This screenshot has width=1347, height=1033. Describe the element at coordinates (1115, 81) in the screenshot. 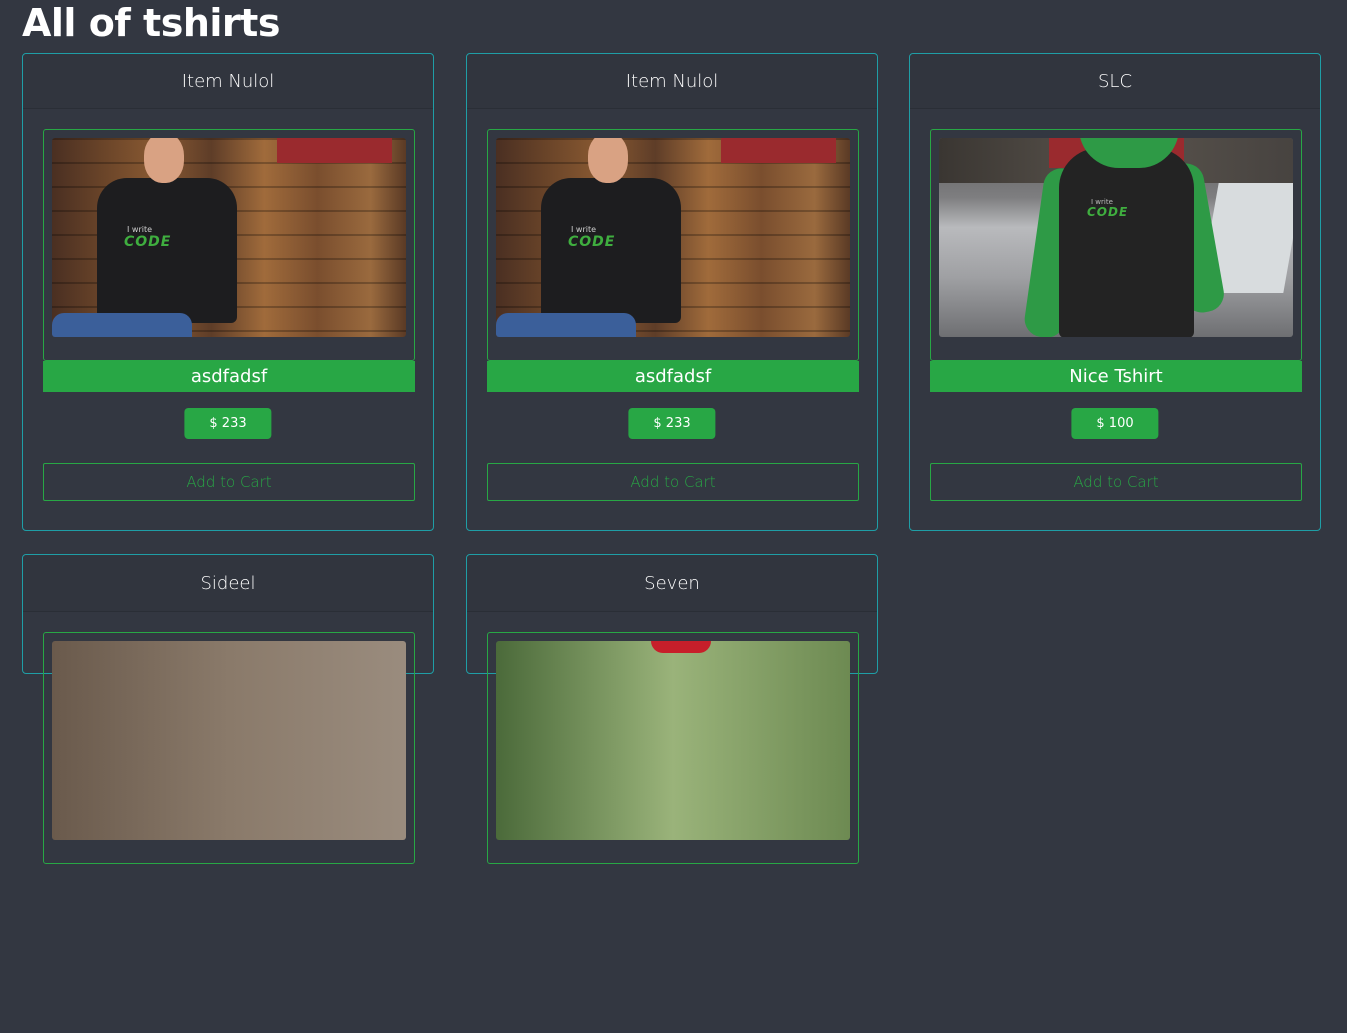

I see `card-header: SLC` at that location.